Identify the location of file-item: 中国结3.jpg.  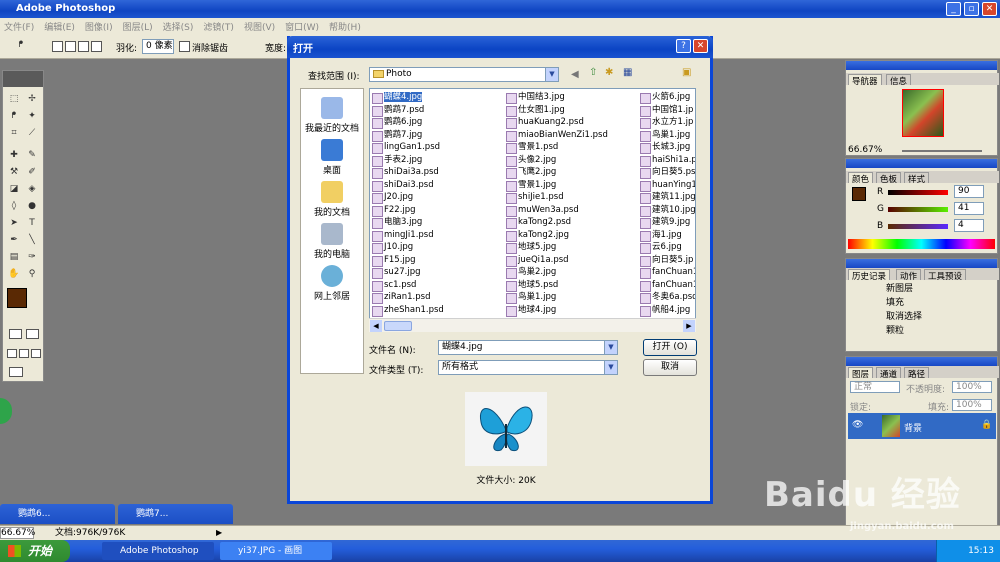
(572, 97).